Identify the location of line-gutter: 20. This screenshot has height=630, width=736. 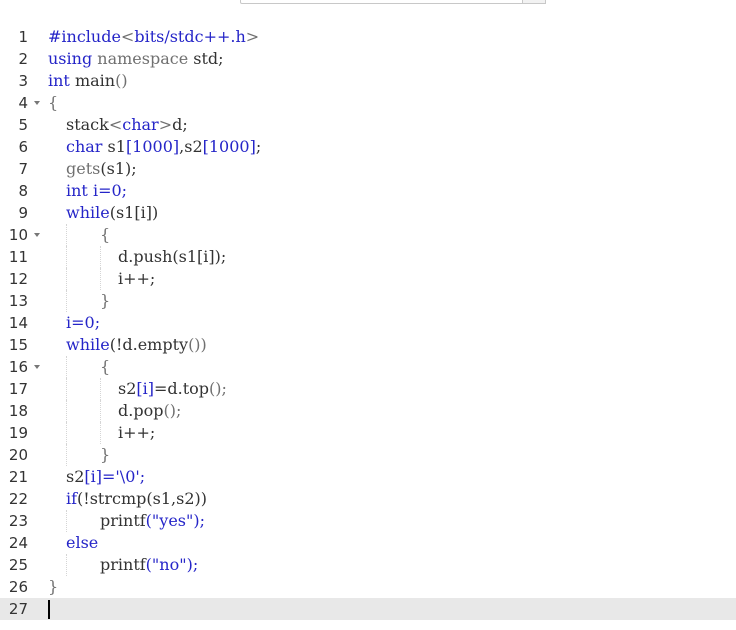
(20, 455).